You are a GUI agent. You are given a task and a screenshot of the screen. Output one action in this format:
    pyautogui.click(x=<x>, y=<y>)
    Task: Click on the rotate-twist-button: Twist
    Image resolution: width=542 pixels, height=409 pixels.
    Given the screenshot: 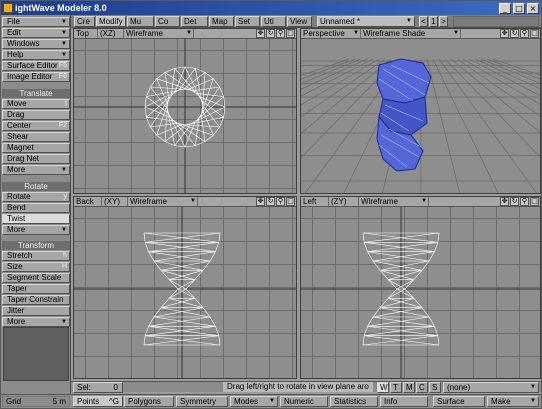 What is the action you would take?
    pyautogui.click(x=36, y=219)
    